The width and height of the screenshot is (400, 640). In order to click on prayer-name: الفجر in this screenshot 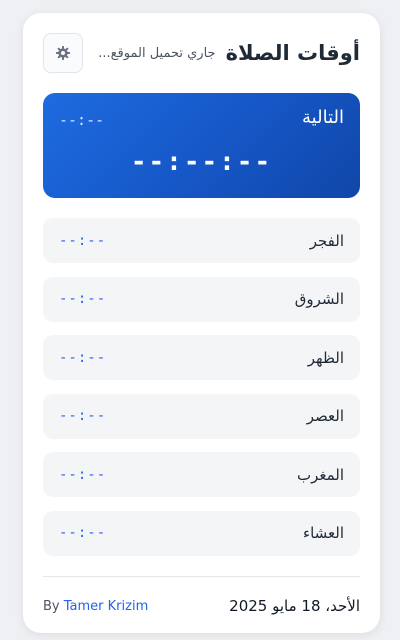, I will do `click(326, 240)`.